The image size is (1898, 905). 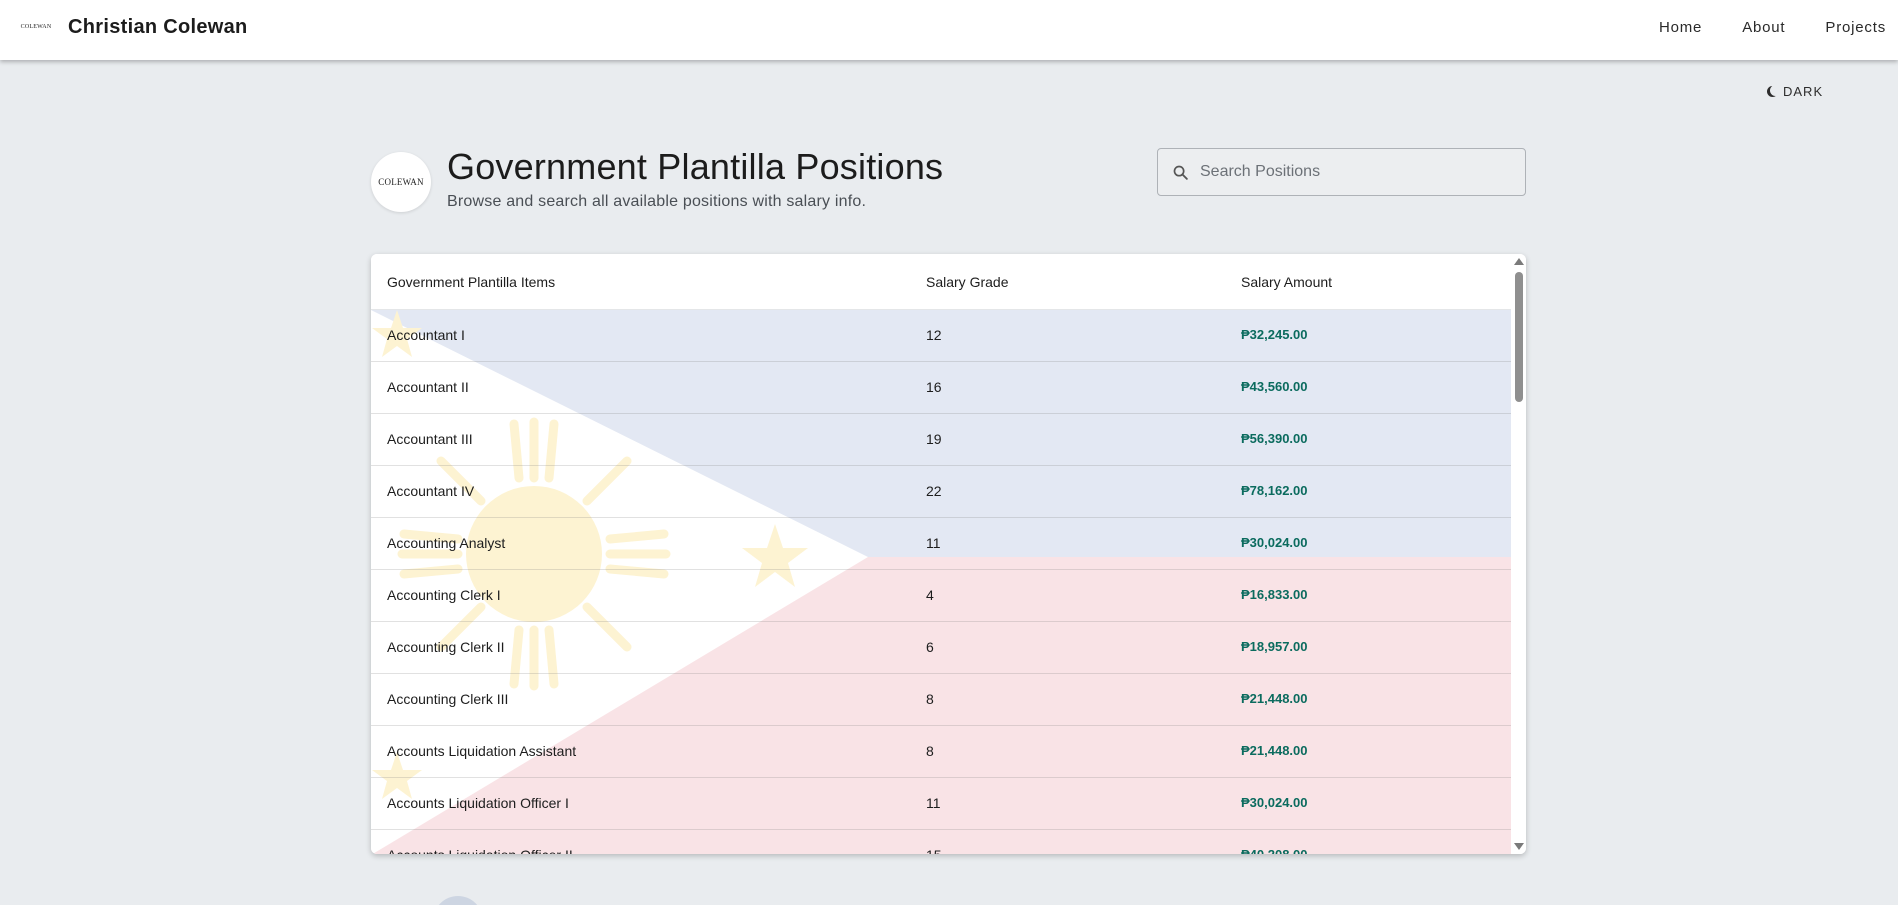 I want to click on cell-grade: 22, so click(x=934, y=491).